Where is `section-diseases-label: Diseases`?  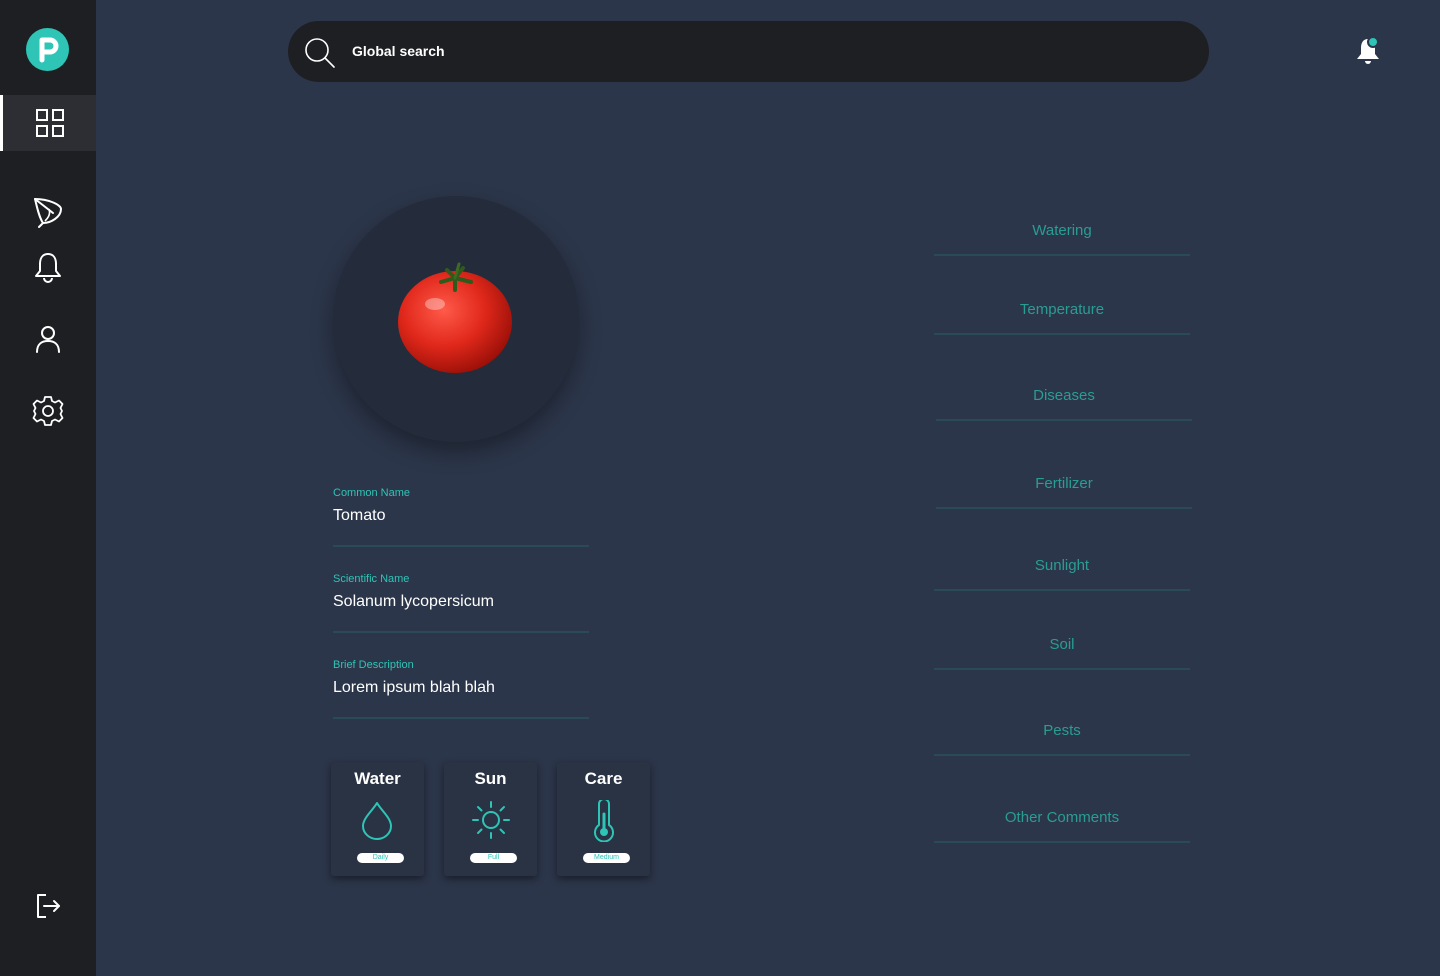 section-diseases-label: Diseases is located at coordinates (1064, 395).